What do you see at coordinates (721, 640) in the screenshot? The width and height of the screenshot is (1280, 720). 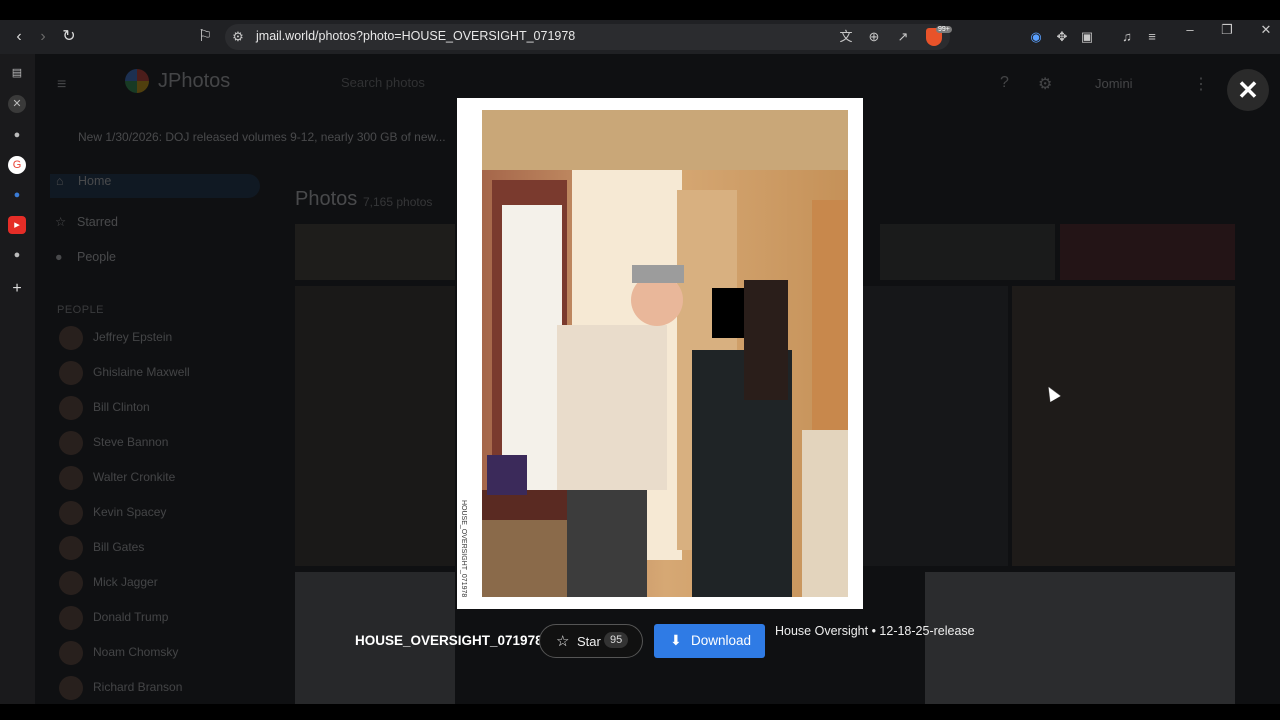 I see `download-label: Download` at bounding box center [721, 640].